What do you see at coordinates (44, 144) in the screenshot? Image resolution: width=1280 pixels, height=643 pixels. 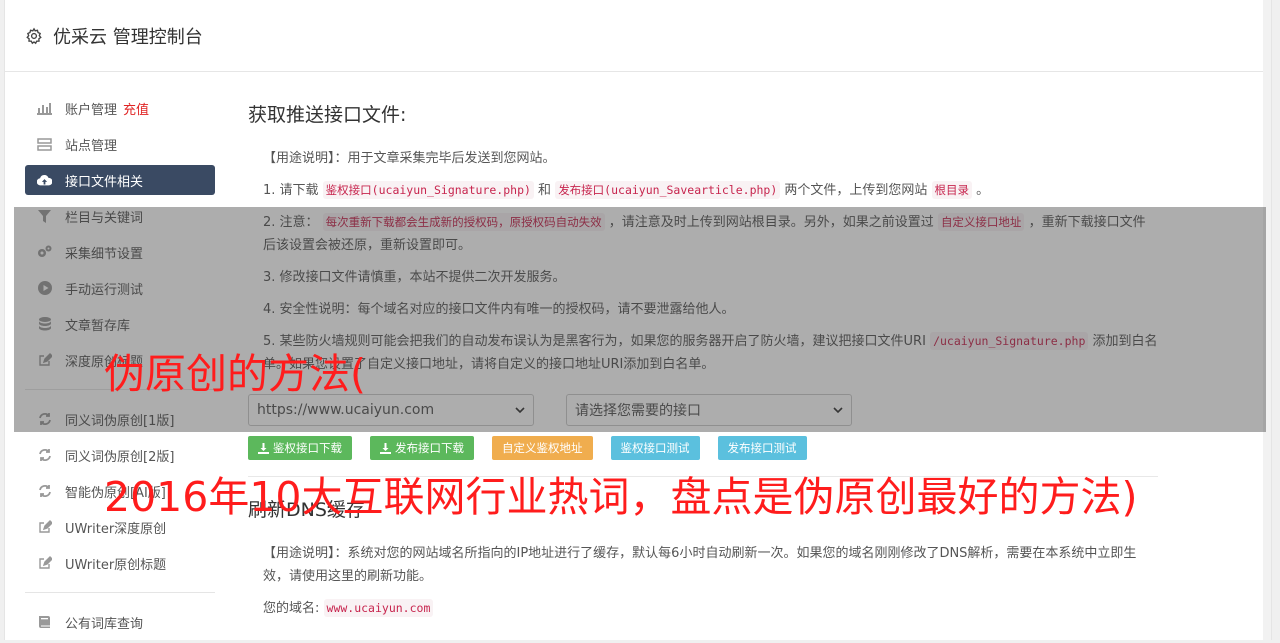 I see `server-icon` at bounding box center [44, 144].